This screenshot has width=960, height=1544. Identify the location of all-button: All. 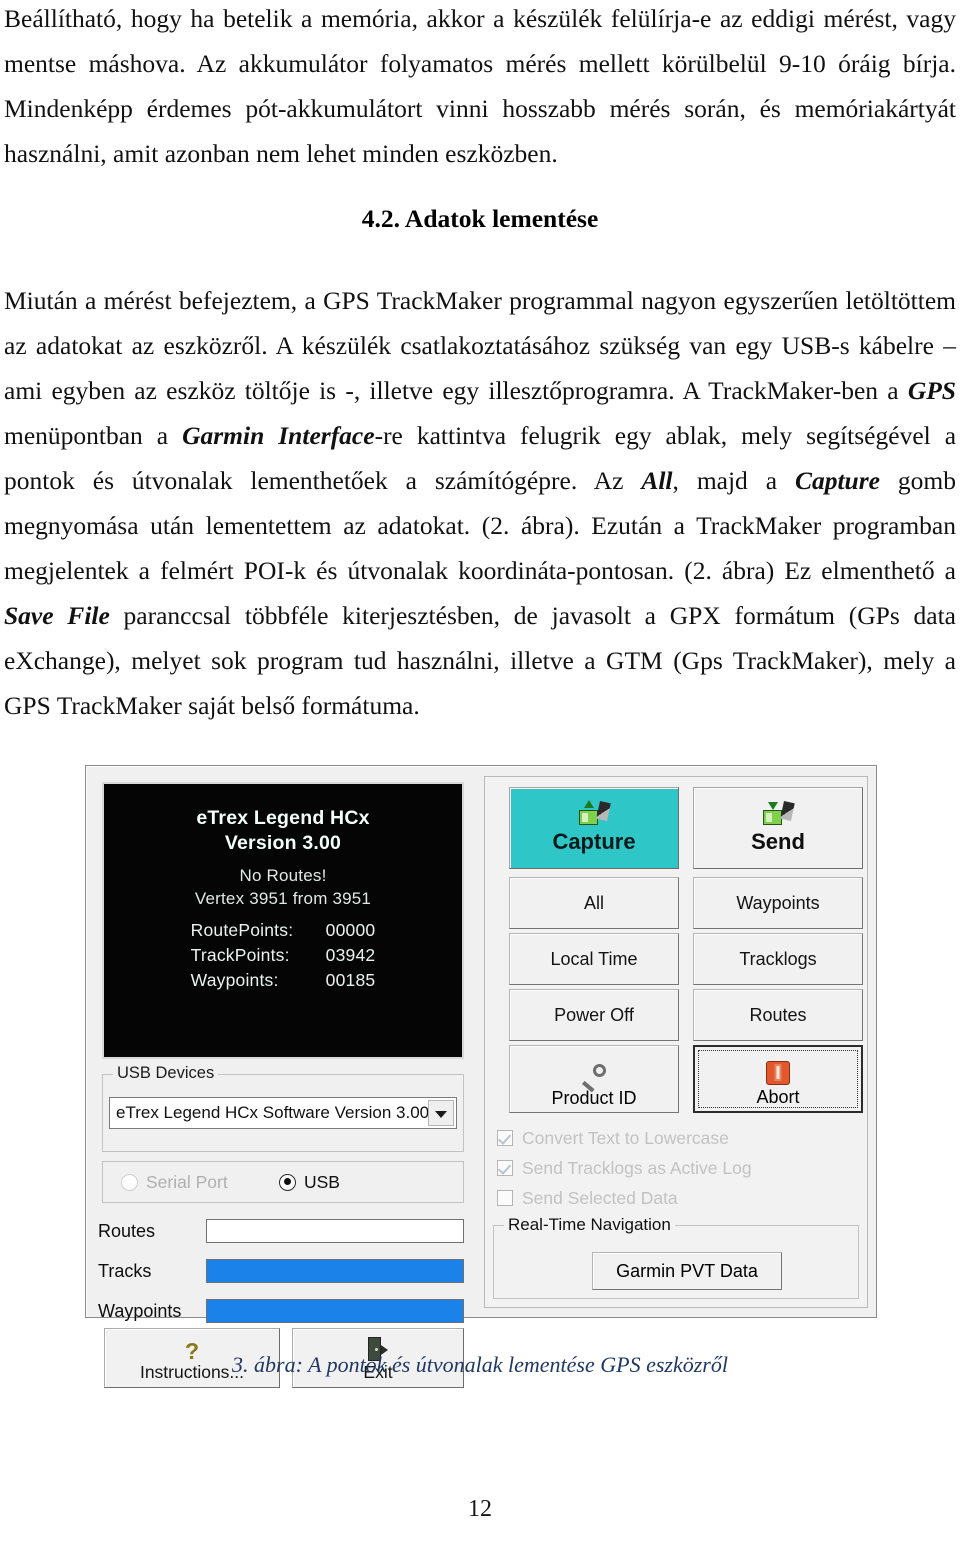
(594, 903).